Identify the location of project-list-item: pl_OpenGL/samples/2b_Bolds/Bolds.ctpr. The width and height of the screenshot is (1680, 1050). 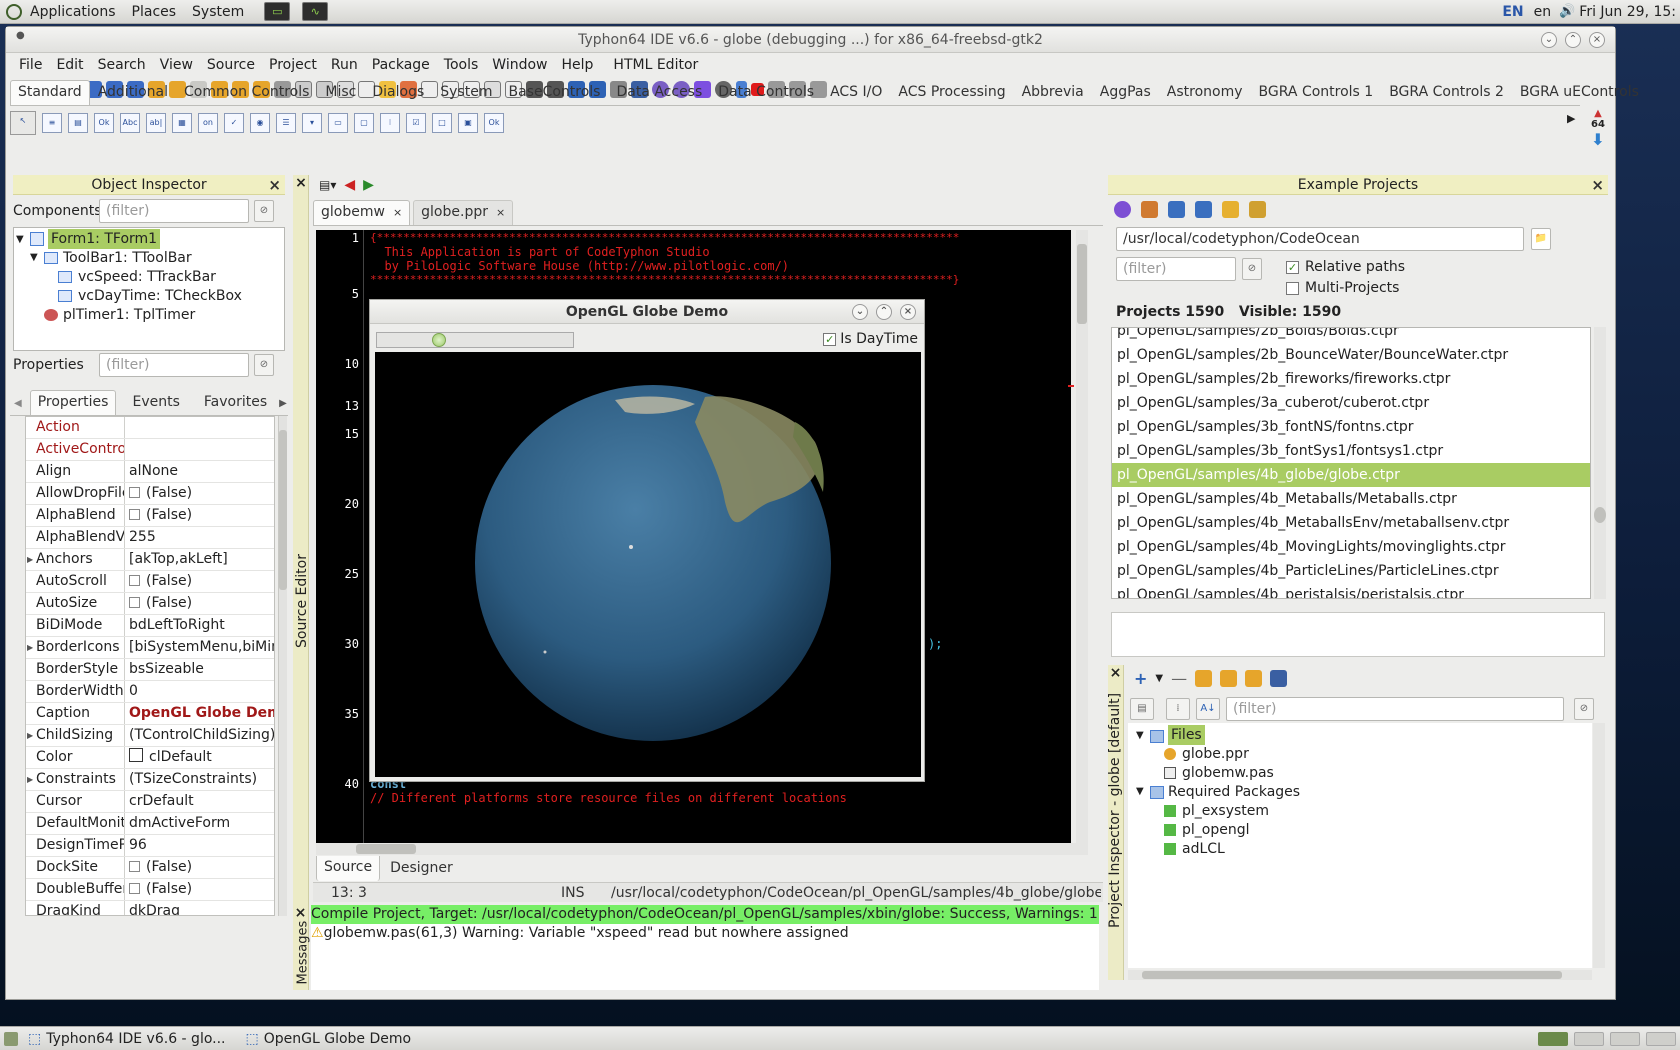
(1351, 335).